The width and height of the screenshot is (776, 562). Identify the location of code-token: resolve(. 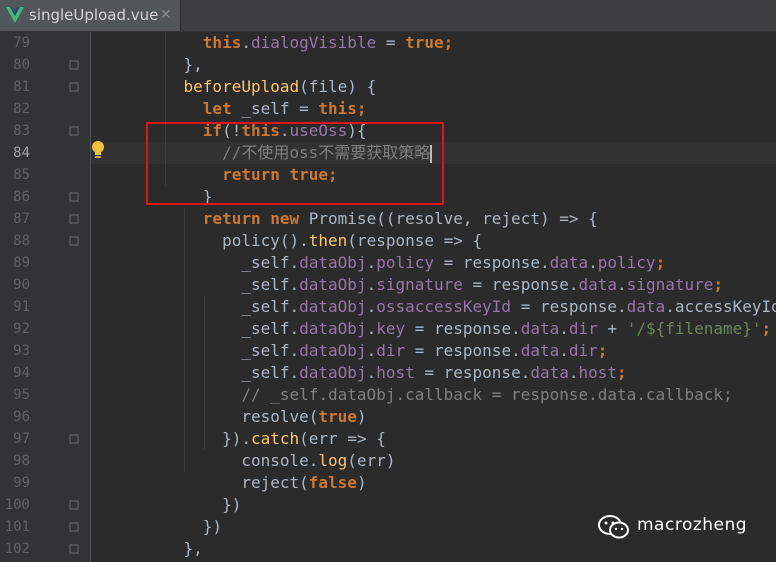
(232, 416).